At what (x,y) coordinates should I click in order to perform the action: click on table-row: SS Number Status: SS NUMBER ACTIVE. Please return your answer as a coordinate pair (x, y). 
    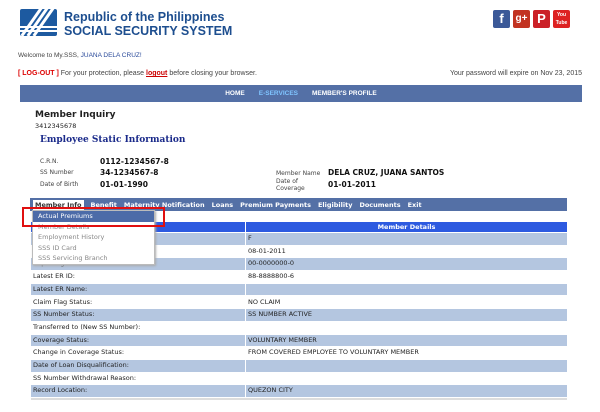
    Looking at the image, I should click on (299, 315).